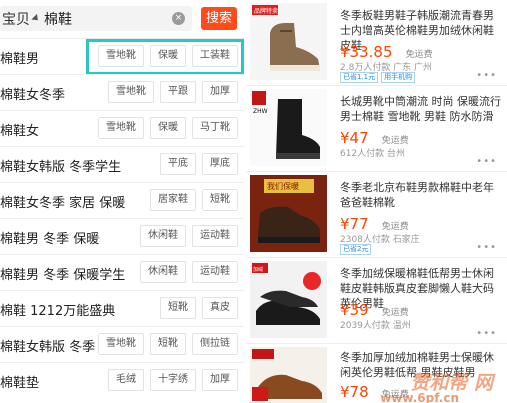  I want to click on product-meta: 612人付款 台州, so click(373, 154).